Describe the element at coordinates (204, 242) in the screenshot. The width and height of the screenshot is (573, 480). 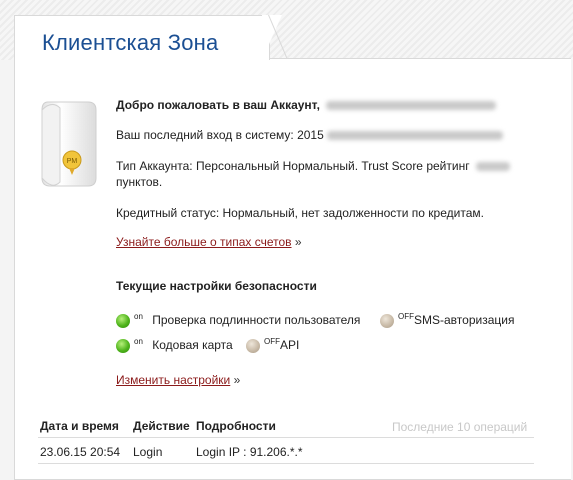
I see `learn-more-link: Узнайте больше о типах счетов` at that location.